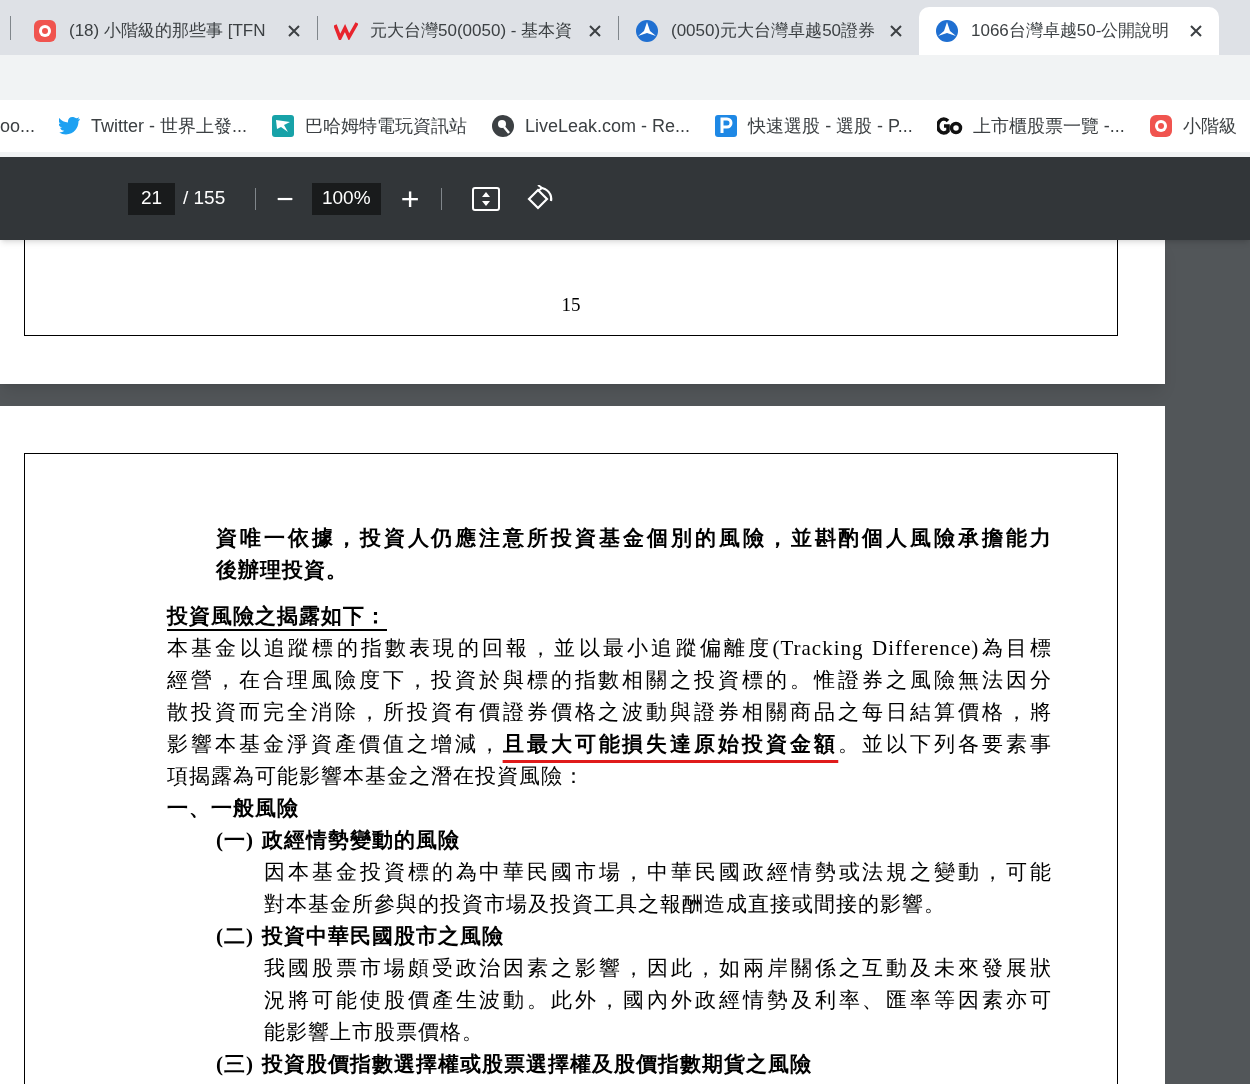  What do you see at coordinates (346, 198) in the screenshot?
I see `zoom-field: 100%` at bounding box center [346, 198].